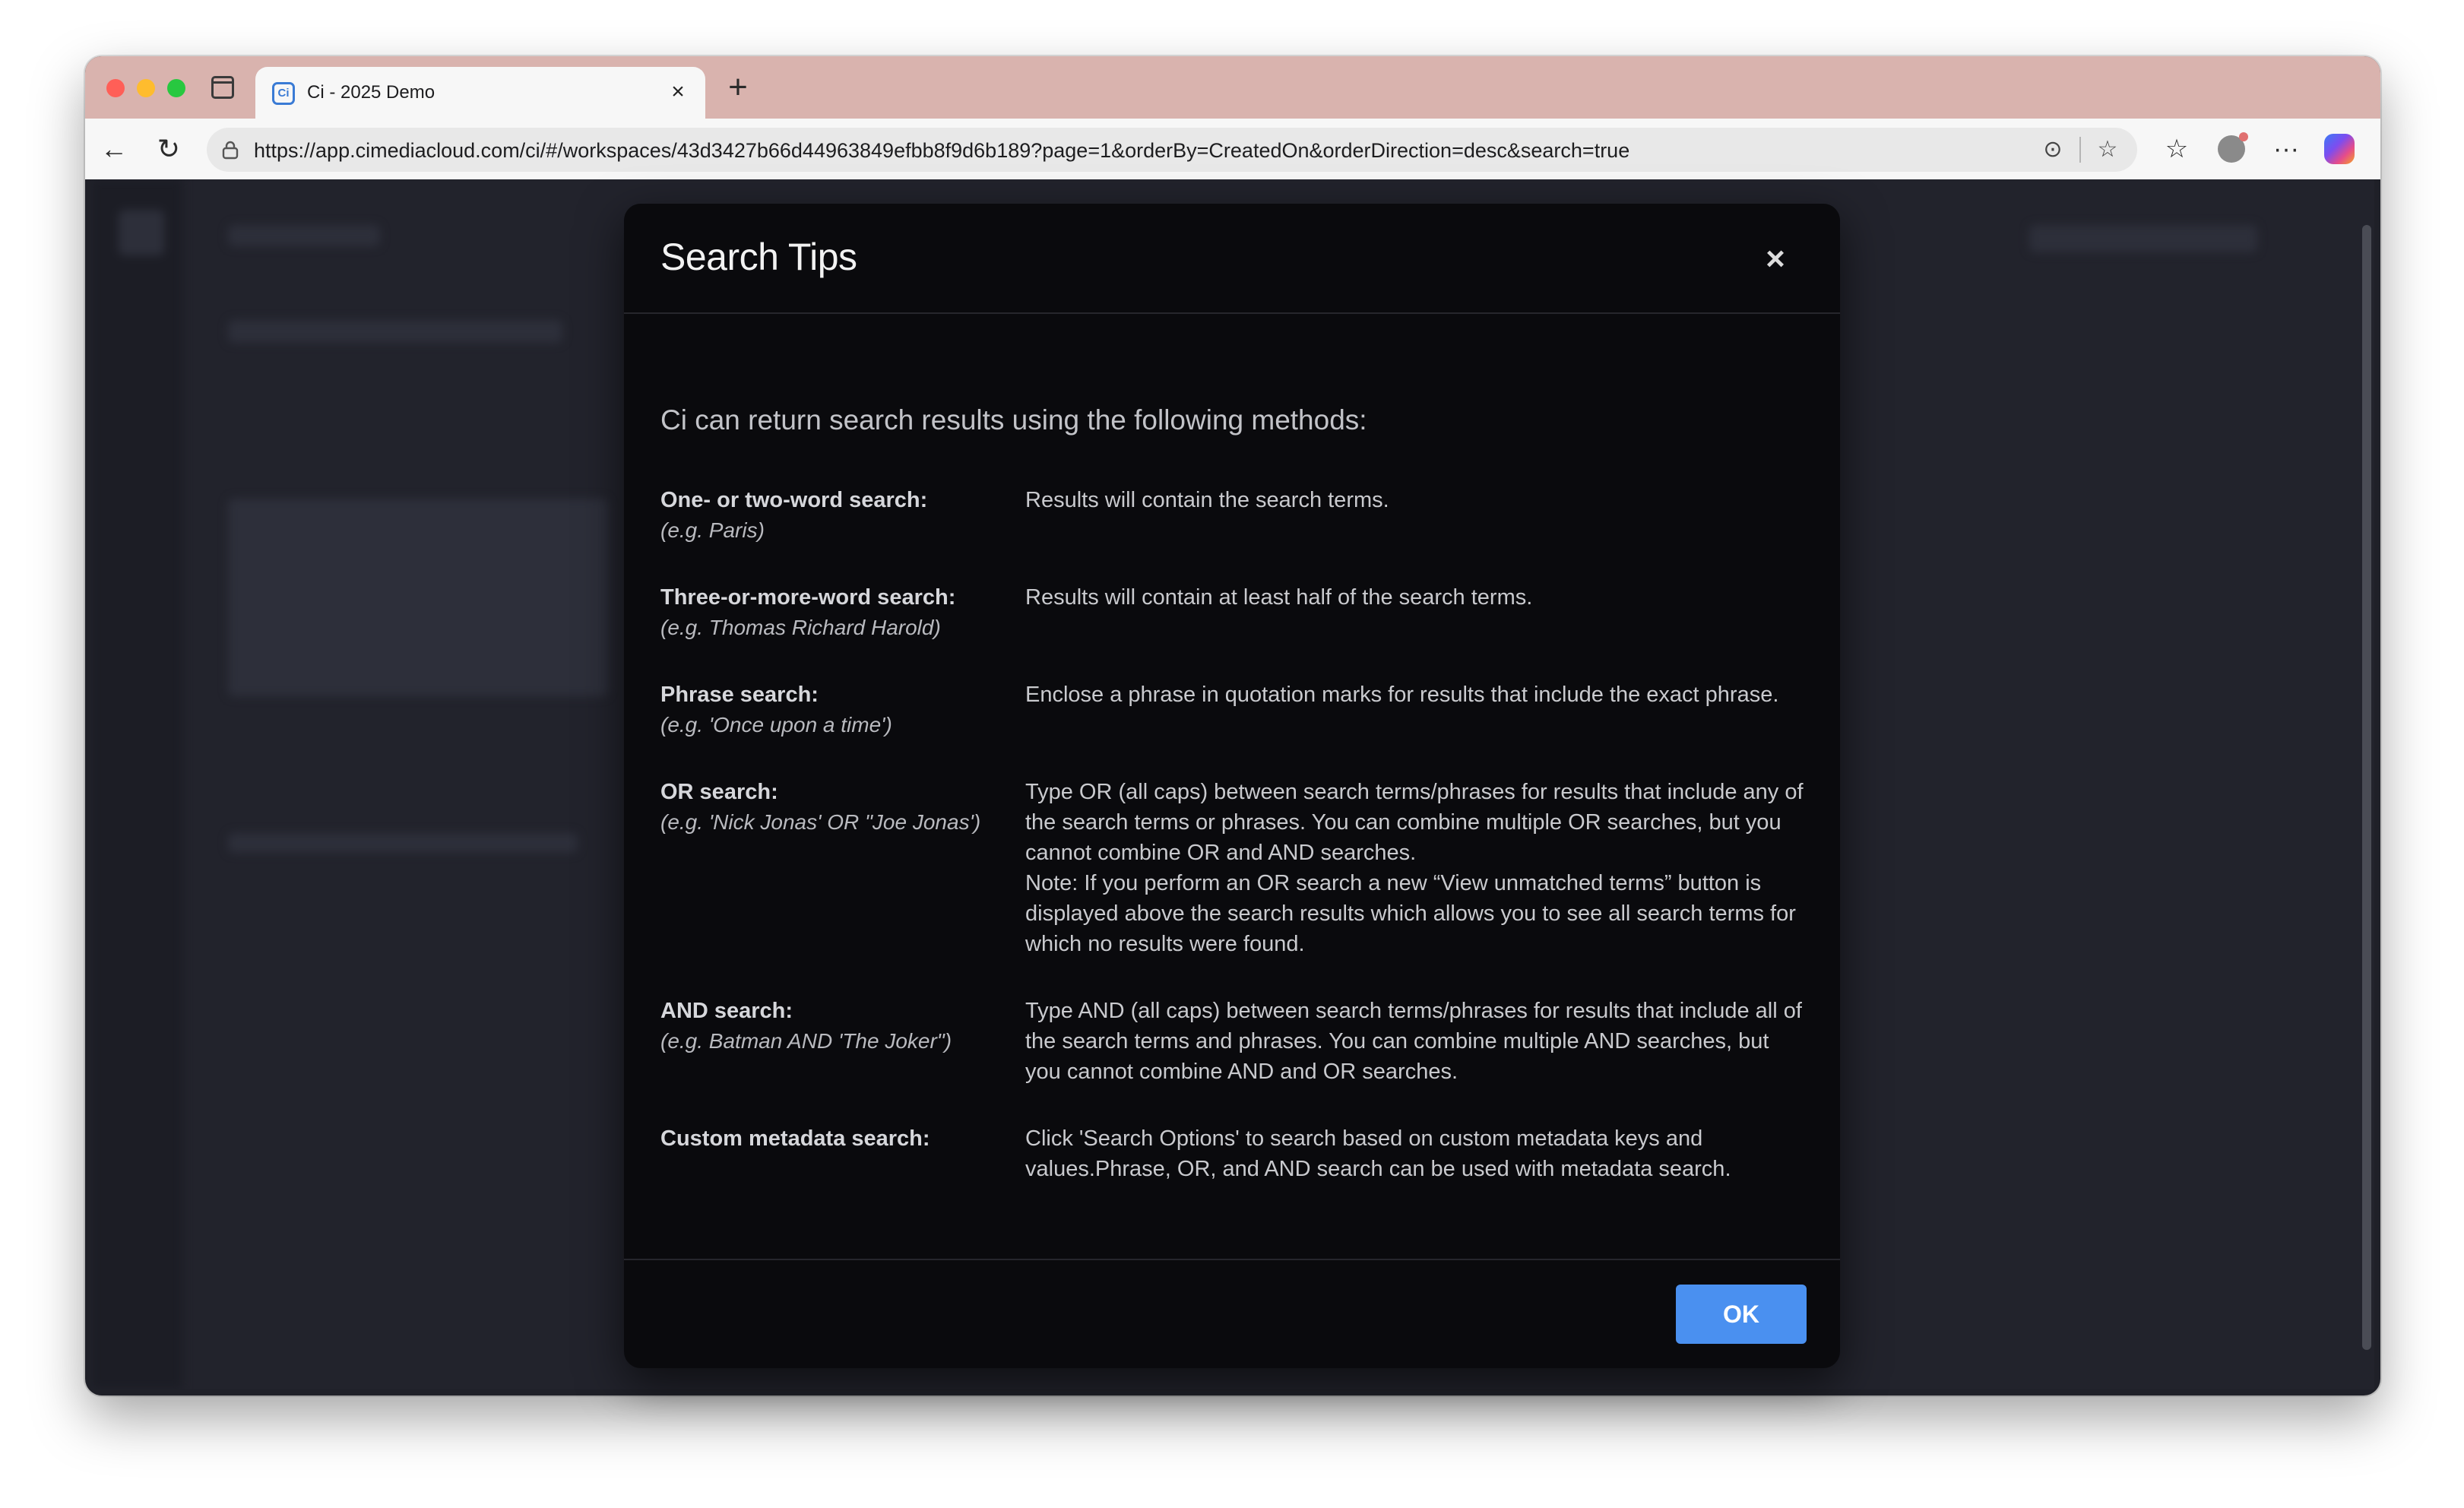 The image size is (2464, 1508). I want to click on close-icon: ×, so click(1775, 259).